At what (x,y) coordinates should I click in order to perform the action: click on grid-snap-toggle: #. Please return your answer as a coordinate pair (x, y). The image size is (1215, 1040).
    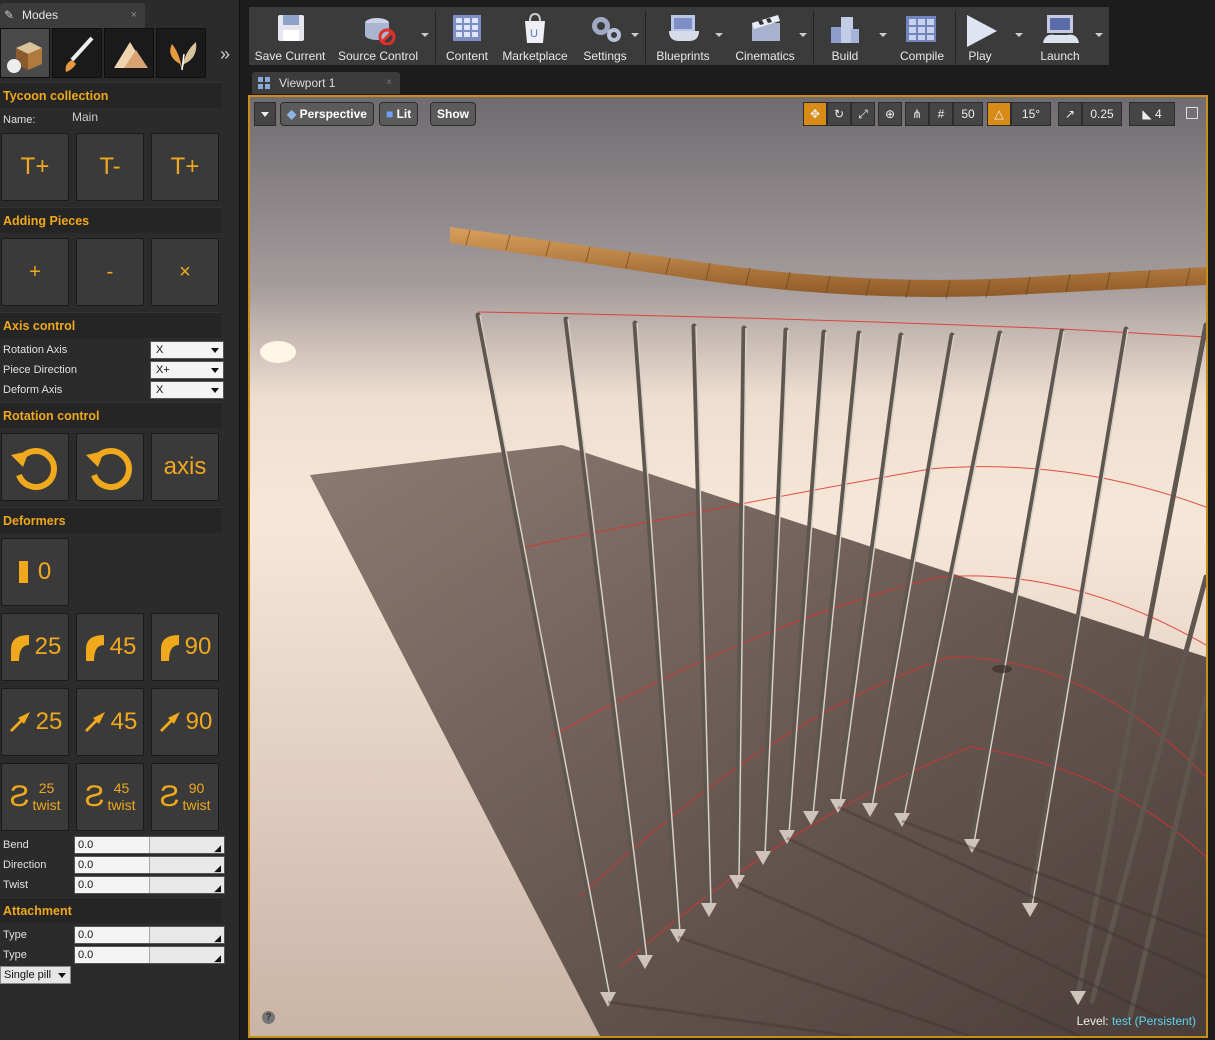
    Looking at the image, I should click on (941, 114).